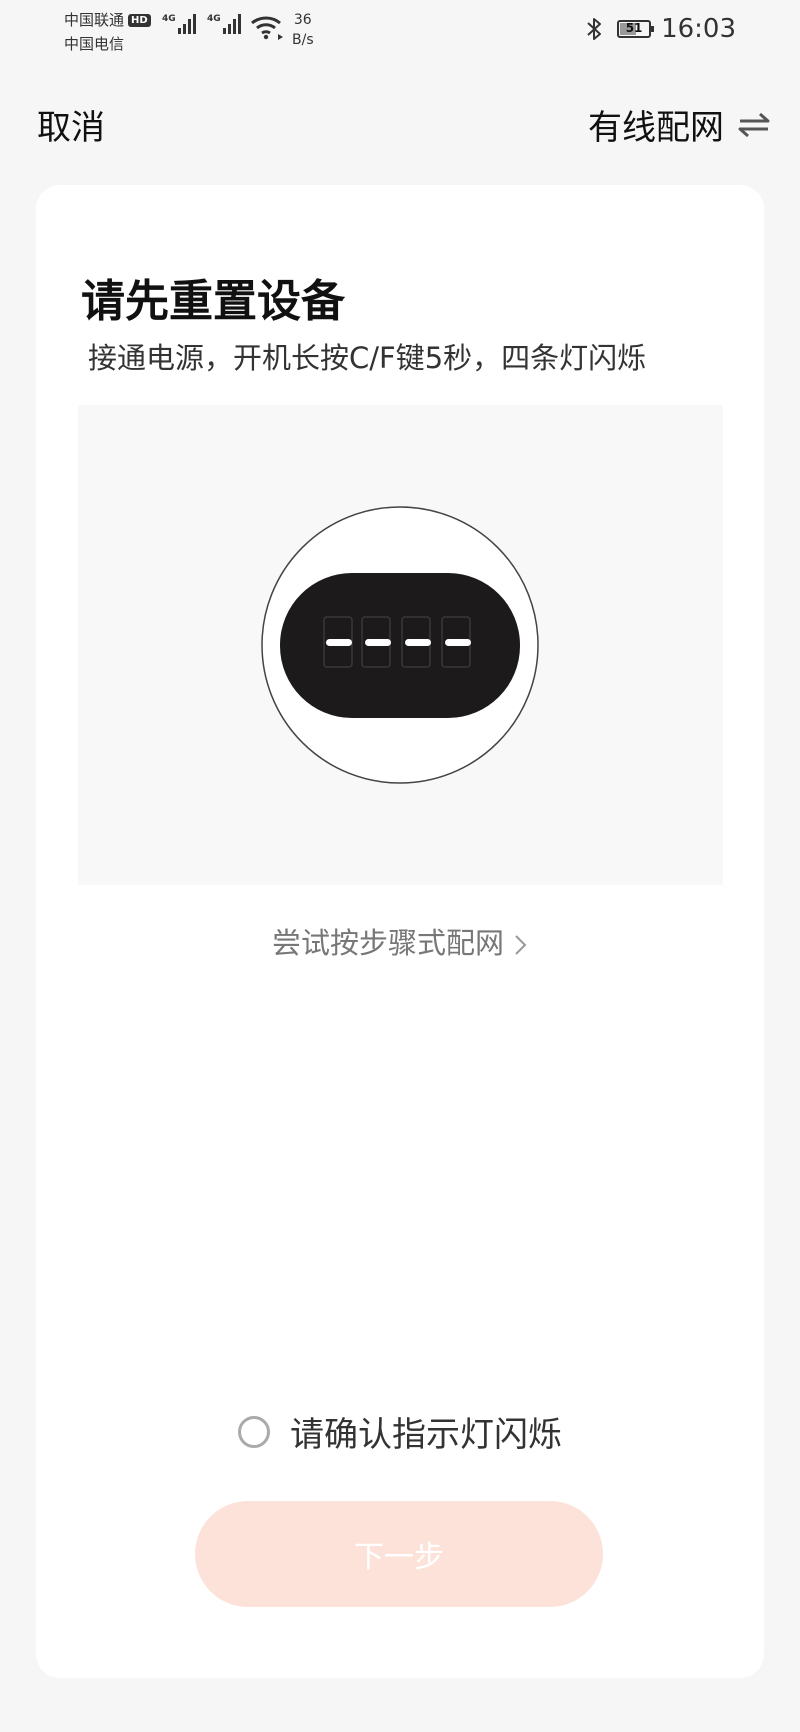 This screenshot has height=1732, width=800. Describe the element at coordinates (367, 358) in the screenshot. I see `instruction-text: 接通电源，开机长按C/F键5秒，四条灯闪烁` at that location.